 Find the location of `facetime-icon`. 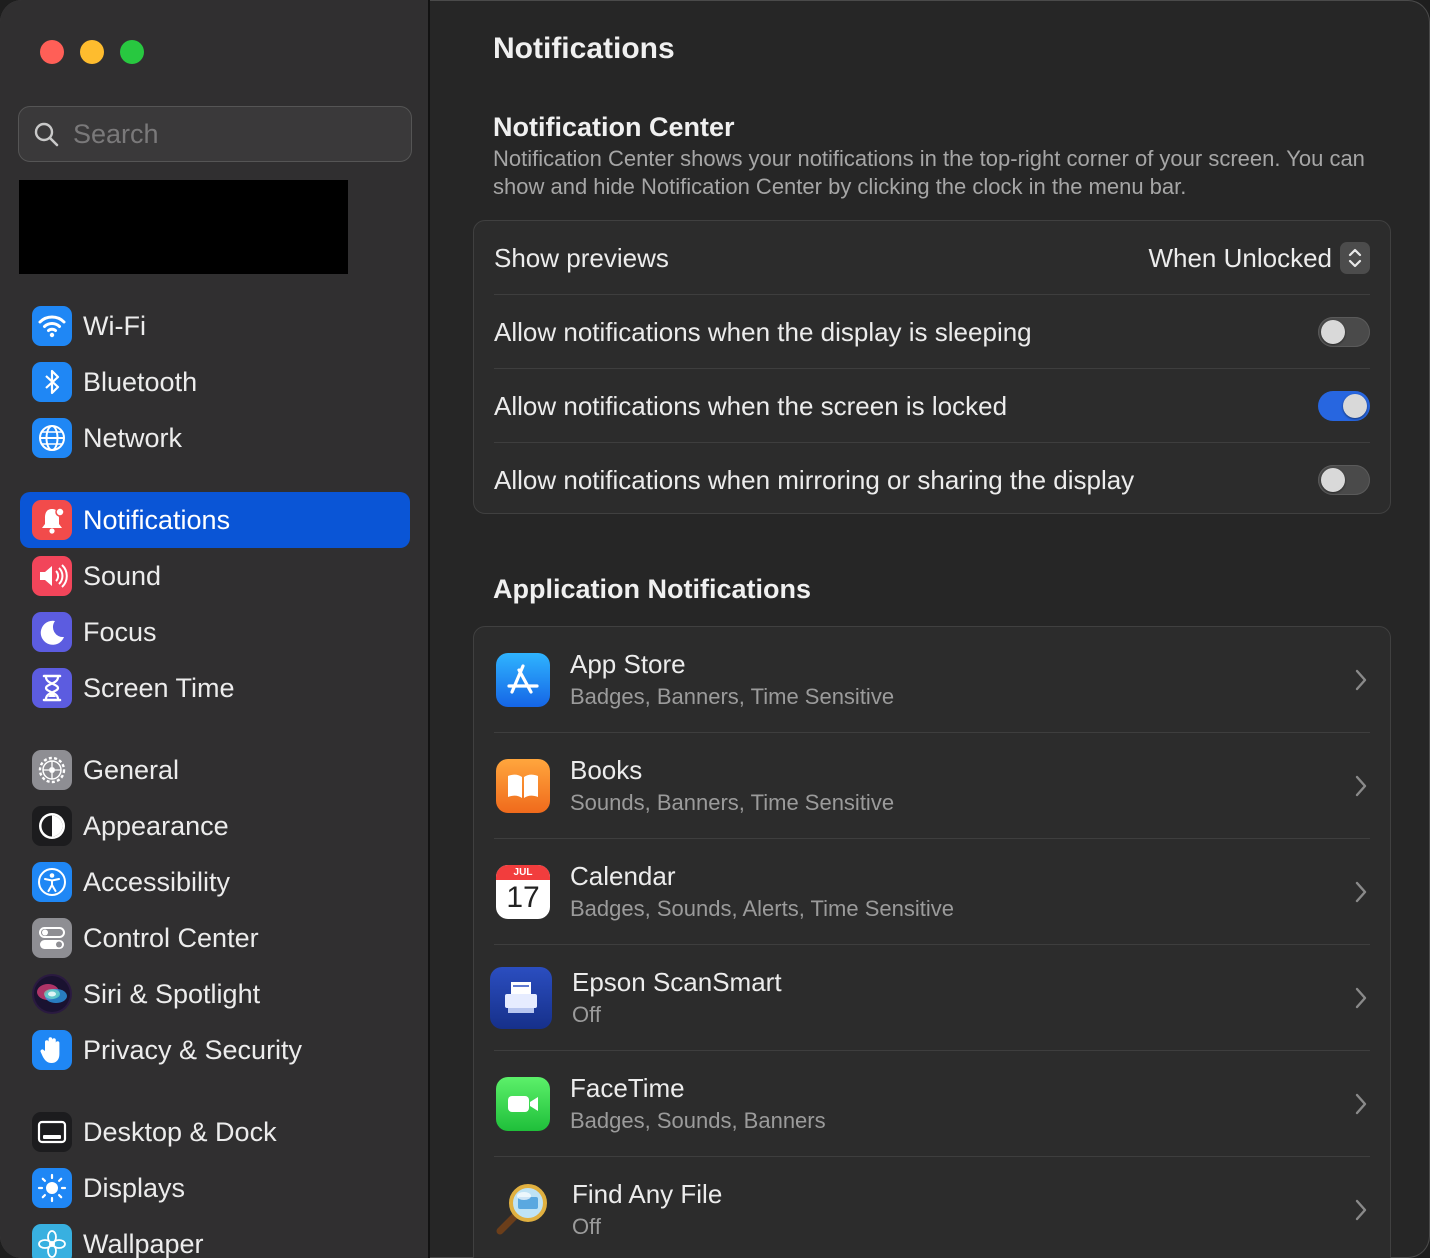

facetime-icon is located at coordinates (523, 1104).